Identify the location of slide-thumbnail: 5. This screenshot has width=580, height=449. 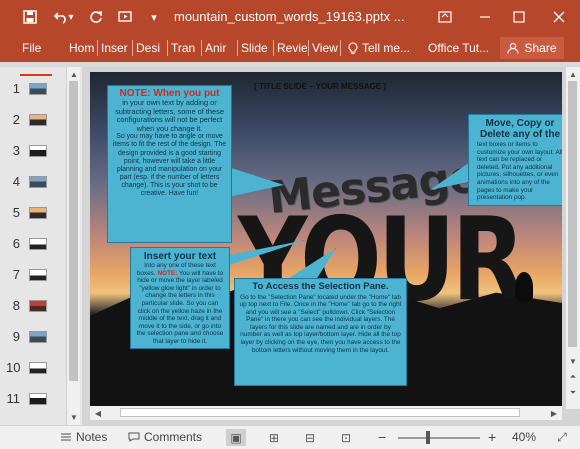
(32, 214).